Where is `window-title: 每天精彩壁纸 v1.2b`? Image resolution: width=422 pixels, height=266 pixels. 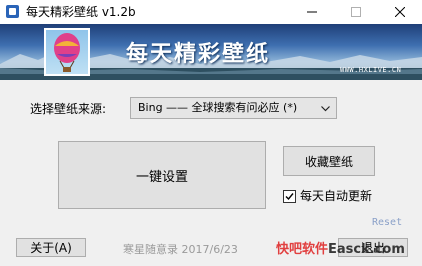 window-title: 每天精彩壁纸 v1.2b is located at coordinates (81, 12).